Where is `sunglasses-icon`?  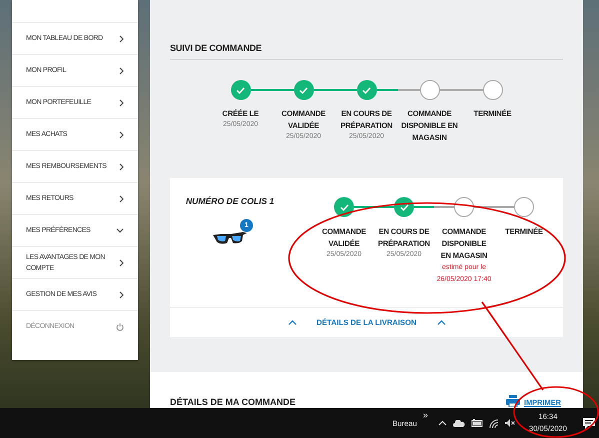
sunglasses-icon is located at coordinates (230, 239).